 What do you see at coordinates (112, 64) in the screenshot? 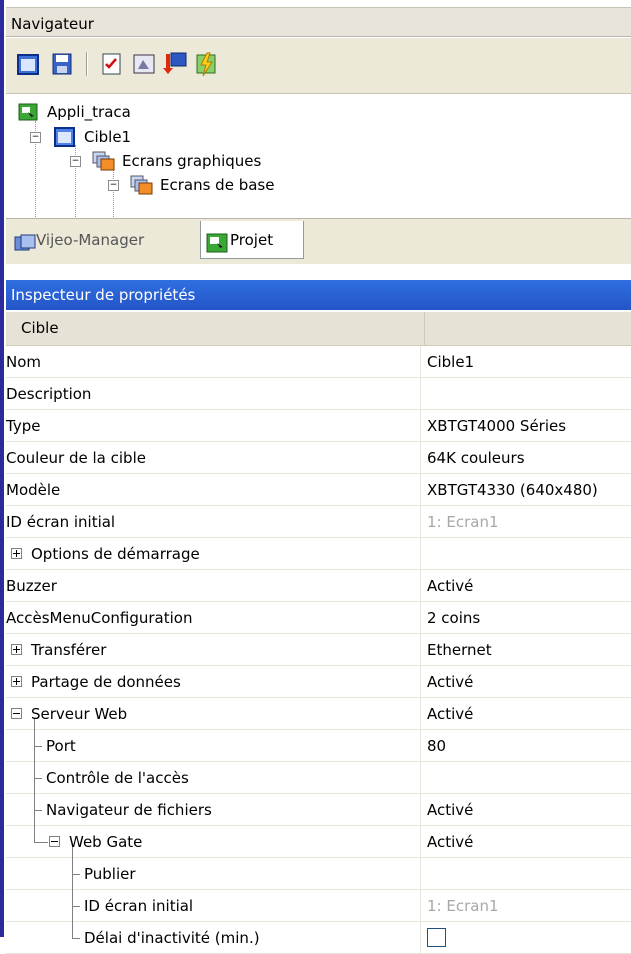
I see `checklist-icon` at bounding box center [112, 64].